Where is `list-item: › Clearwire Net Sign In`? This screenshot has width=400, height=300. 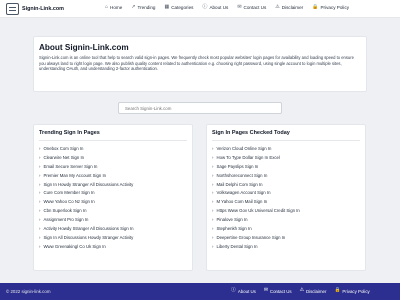
list-item: › Clearwire Net Sign In is located at coordinates (113, 157).